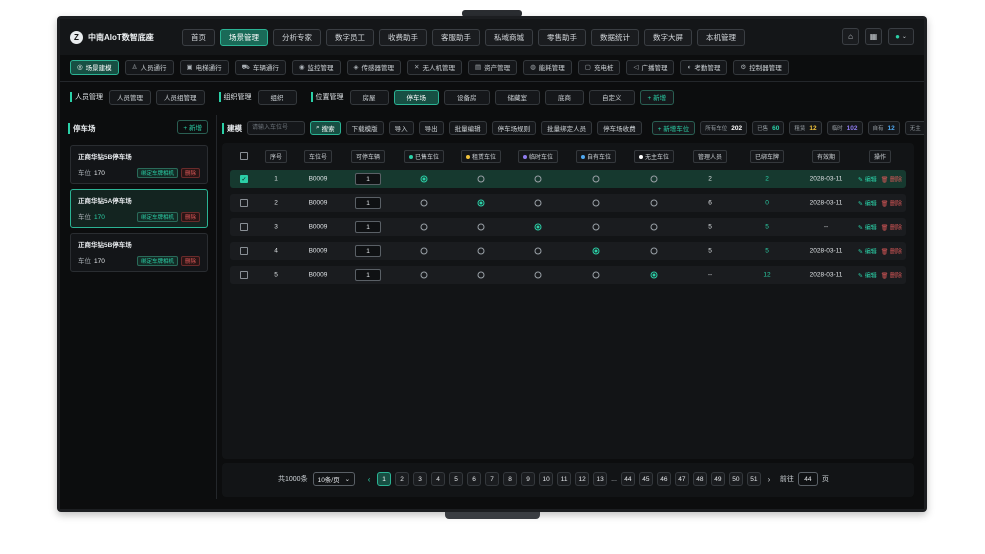 The image size is (985, 554). What do you see at coordinates (244, 156) in the screenshot?
I see `select-all-checkbox` at bounding box center [244, 156].